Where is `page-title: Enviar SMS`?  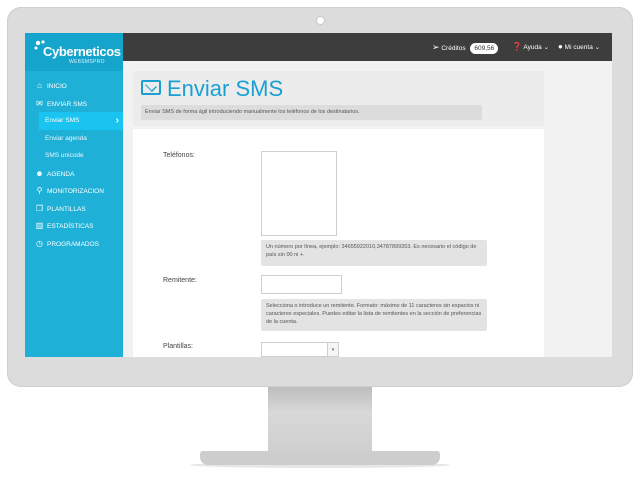
page-title: Enviar SMS is located at coordinates (212, 89).